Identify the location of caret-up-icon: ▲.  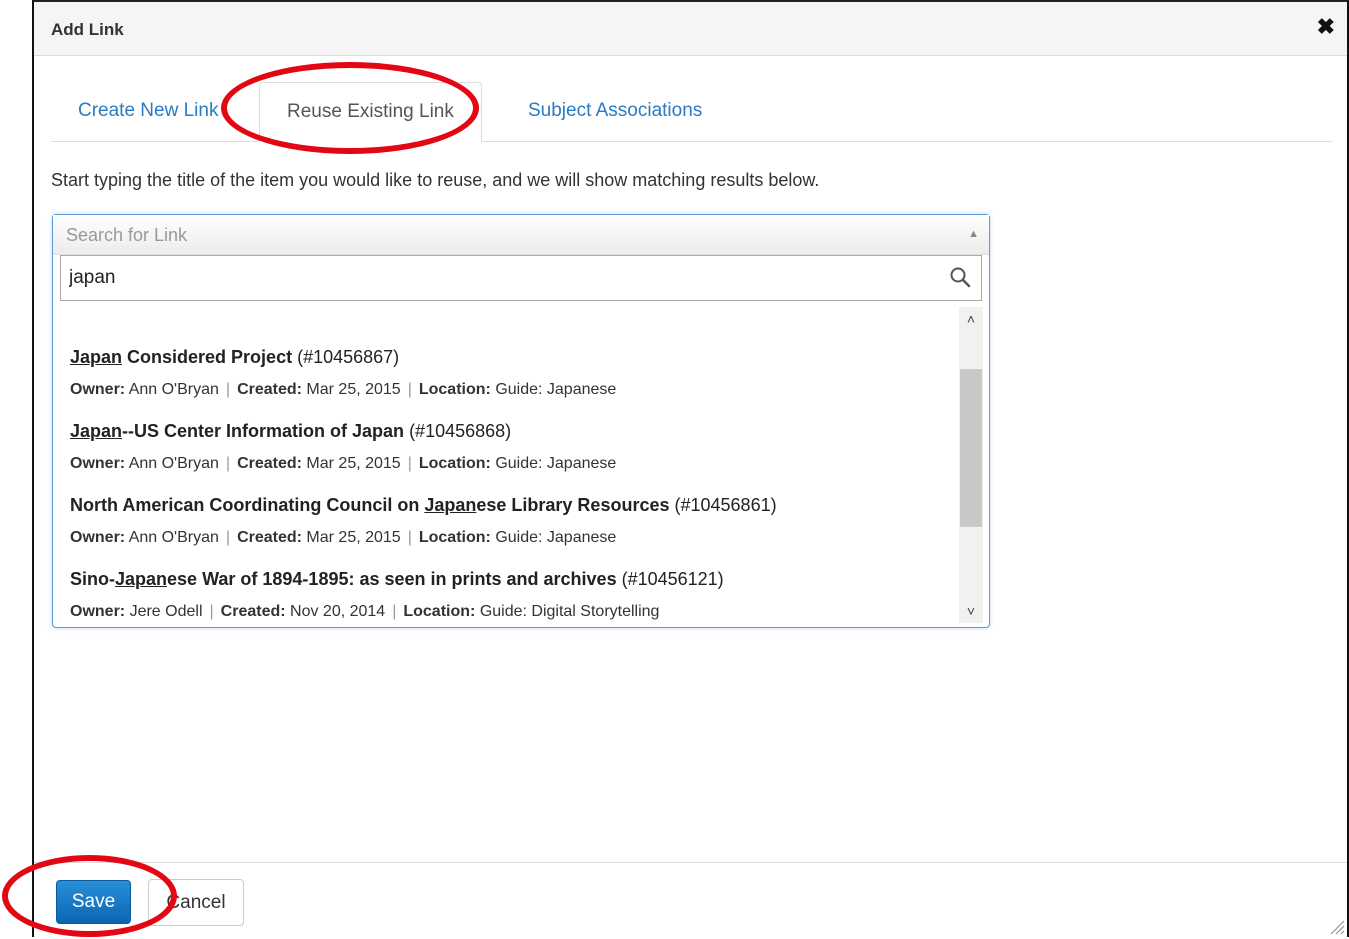
(973, 234).